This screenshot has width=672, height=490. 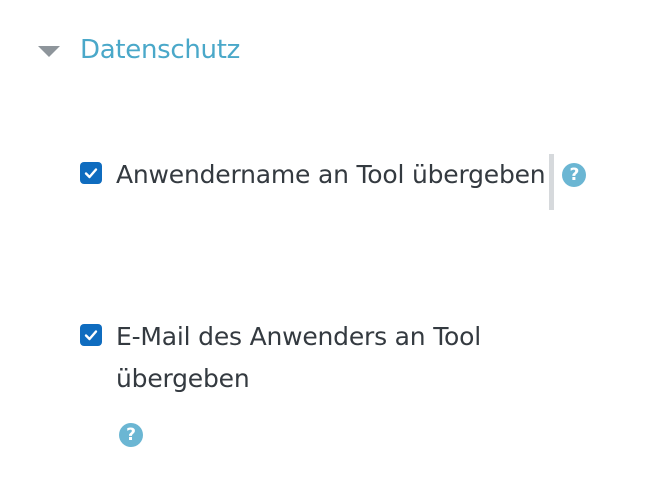 I want to click on username-checkbox, so click(x=91, y=173).